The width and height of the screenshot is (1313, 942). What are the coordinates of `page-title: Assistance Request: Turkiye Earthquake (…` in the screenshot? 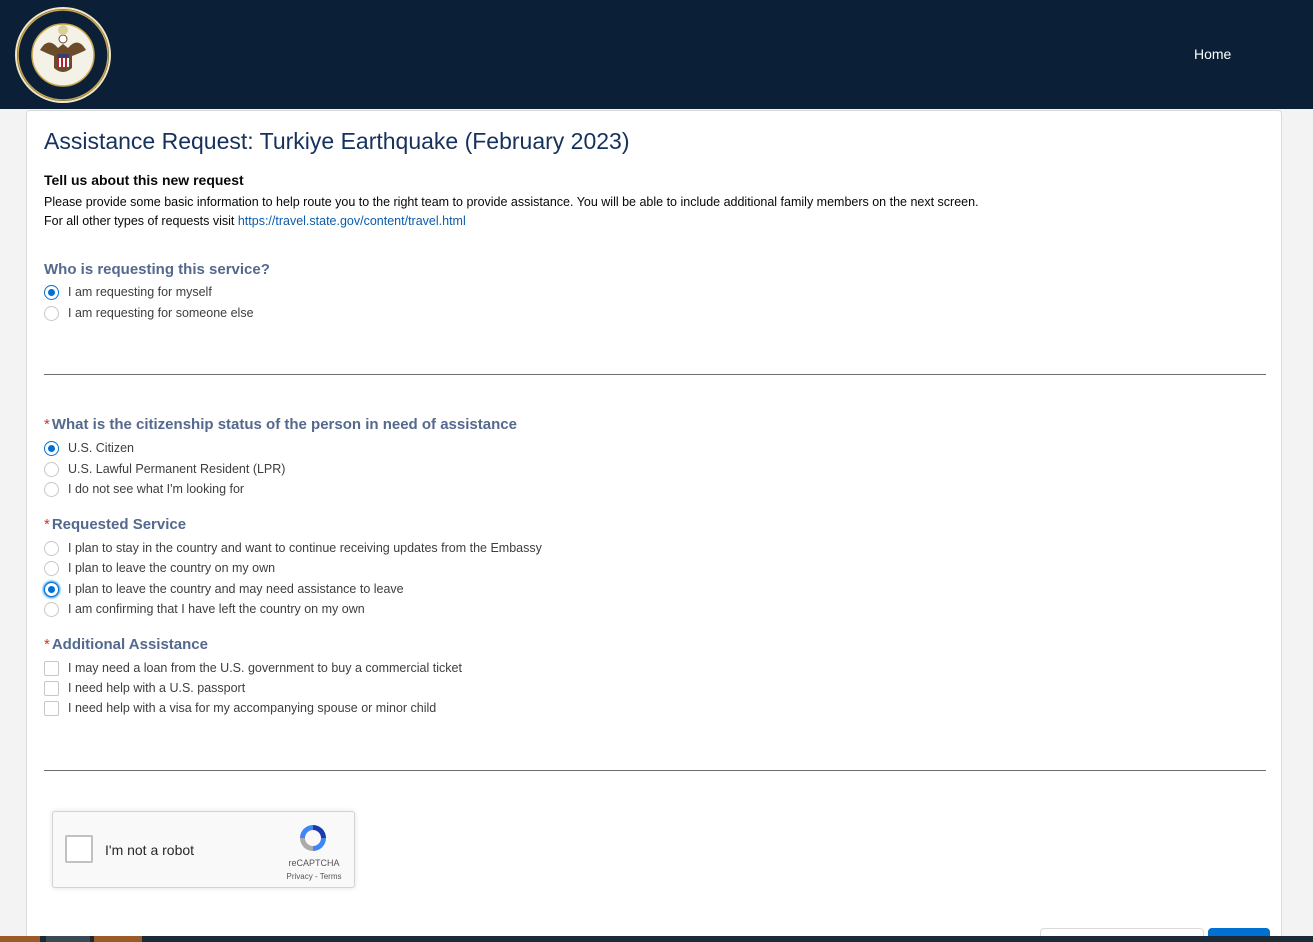 It's located at (337, 141).